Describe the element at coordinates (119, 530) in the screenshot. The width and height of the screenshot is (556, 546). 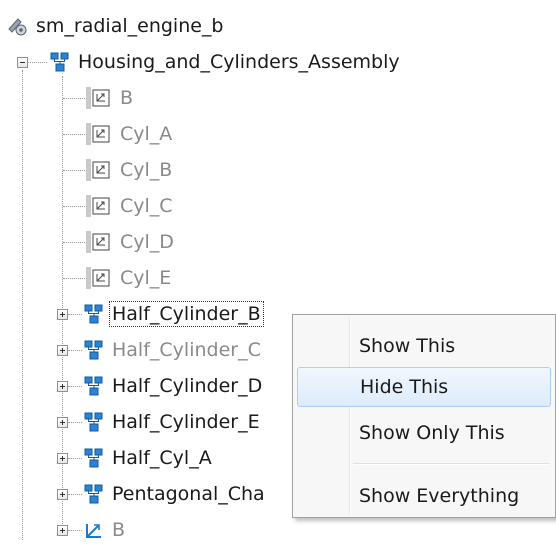
I see `frame-label: B` at that location.